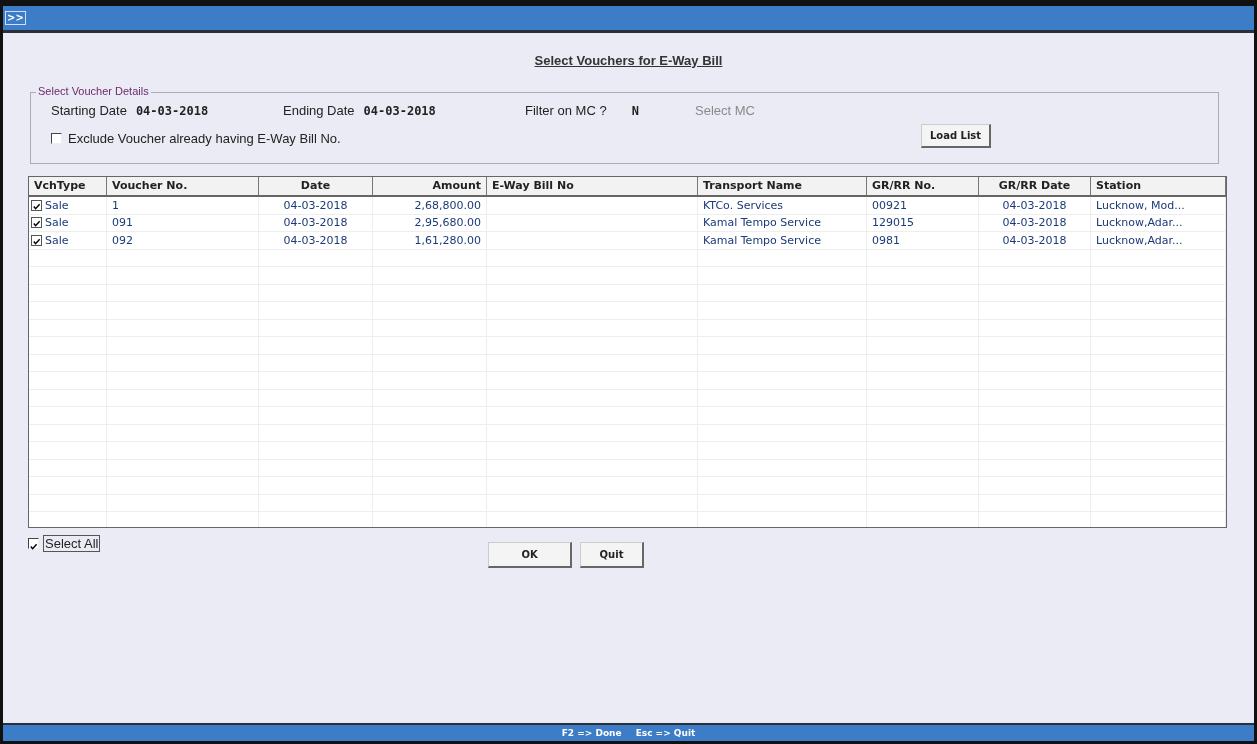 Image resolution: width=1257 pixels, height=744 pixels. Describe the element at coordinates (591, 733) in the screenshot. I see `shortcut-hint: F2 => Done` at that location.